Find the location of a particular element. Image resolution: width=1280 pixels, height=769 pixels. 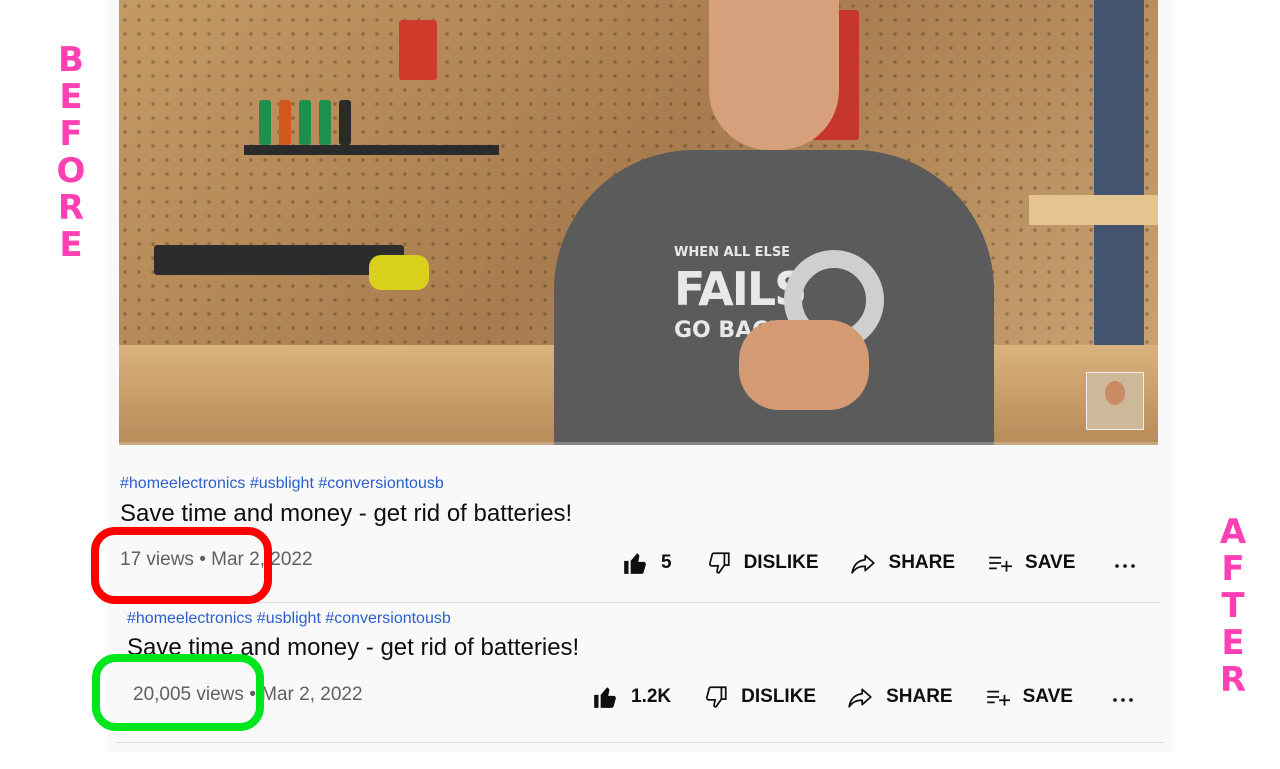

upload-date-after: Mar 2, 2022 is located at coordinates (312, 694).